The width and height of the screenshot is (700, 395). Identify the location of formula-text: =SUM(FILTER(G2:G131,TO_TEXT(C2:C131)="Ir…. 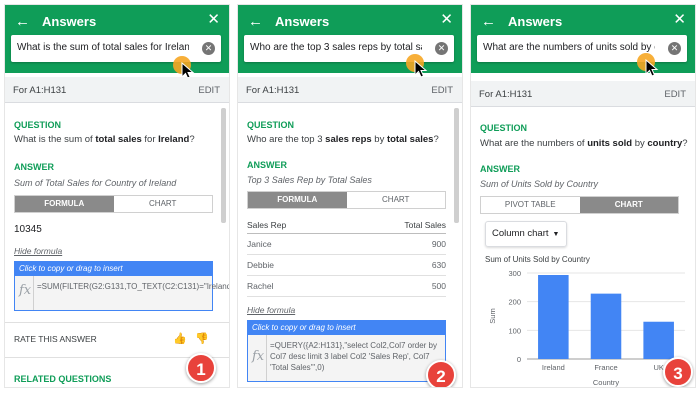
(133, 286).